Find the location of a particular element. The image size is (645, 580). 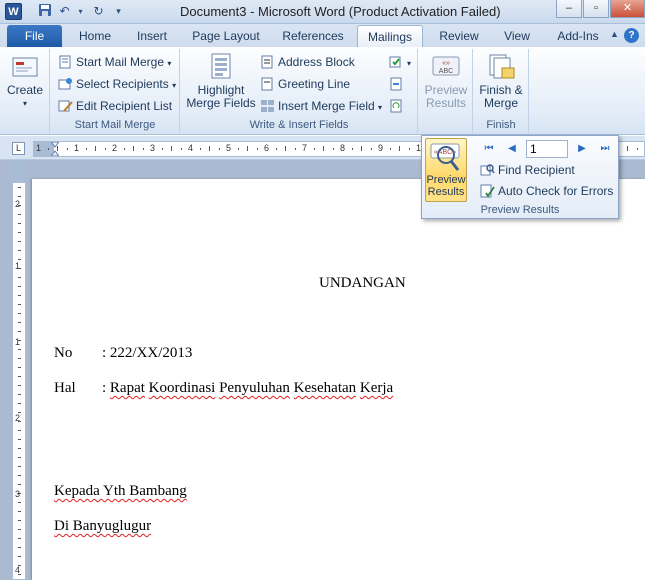

match-fields-icon is located at coordinates (396, 84).